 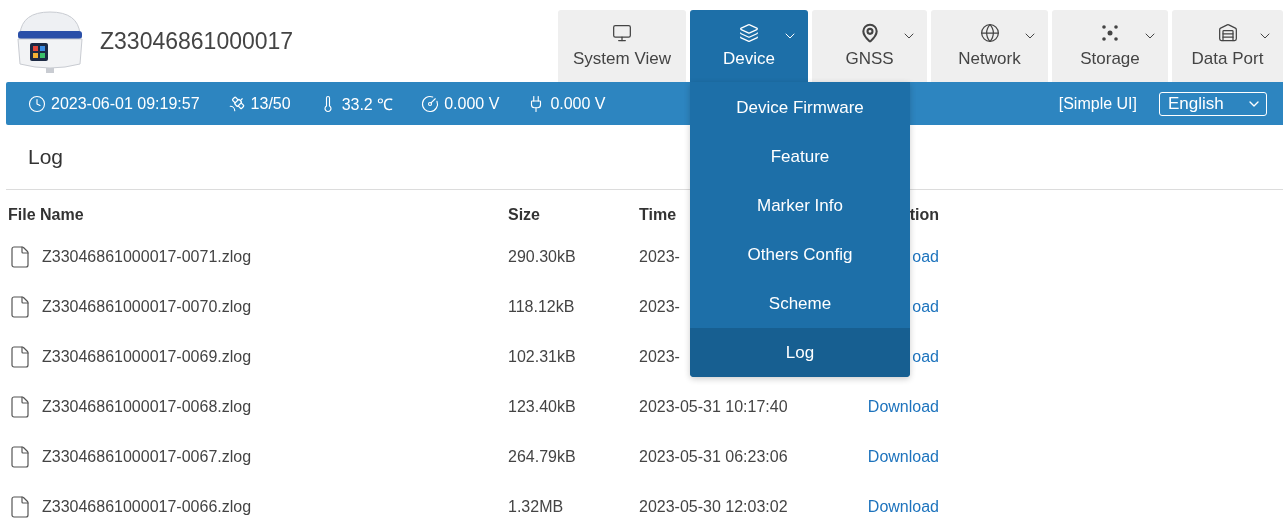 I want to click on column-header: Size, so click(x=524, y=215).